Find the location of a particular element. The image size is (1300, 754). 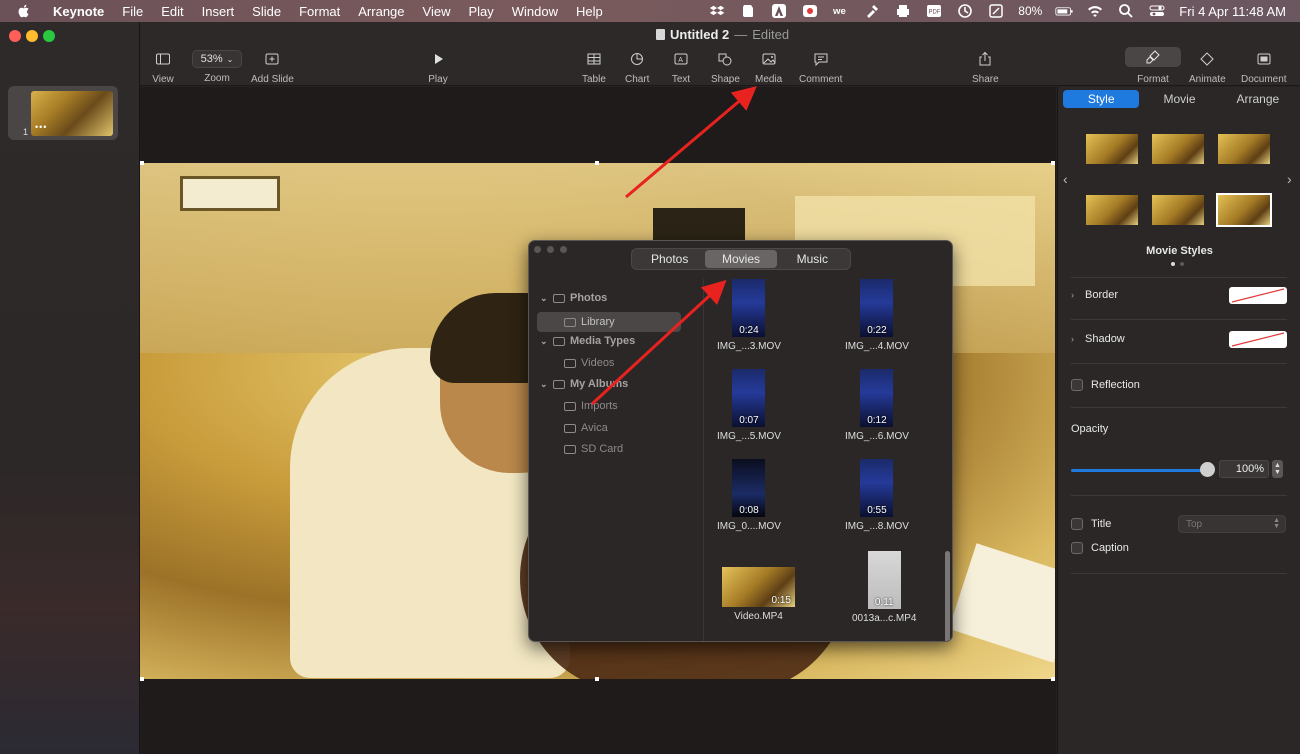

apple-icon is located at coordinates (24, 11).